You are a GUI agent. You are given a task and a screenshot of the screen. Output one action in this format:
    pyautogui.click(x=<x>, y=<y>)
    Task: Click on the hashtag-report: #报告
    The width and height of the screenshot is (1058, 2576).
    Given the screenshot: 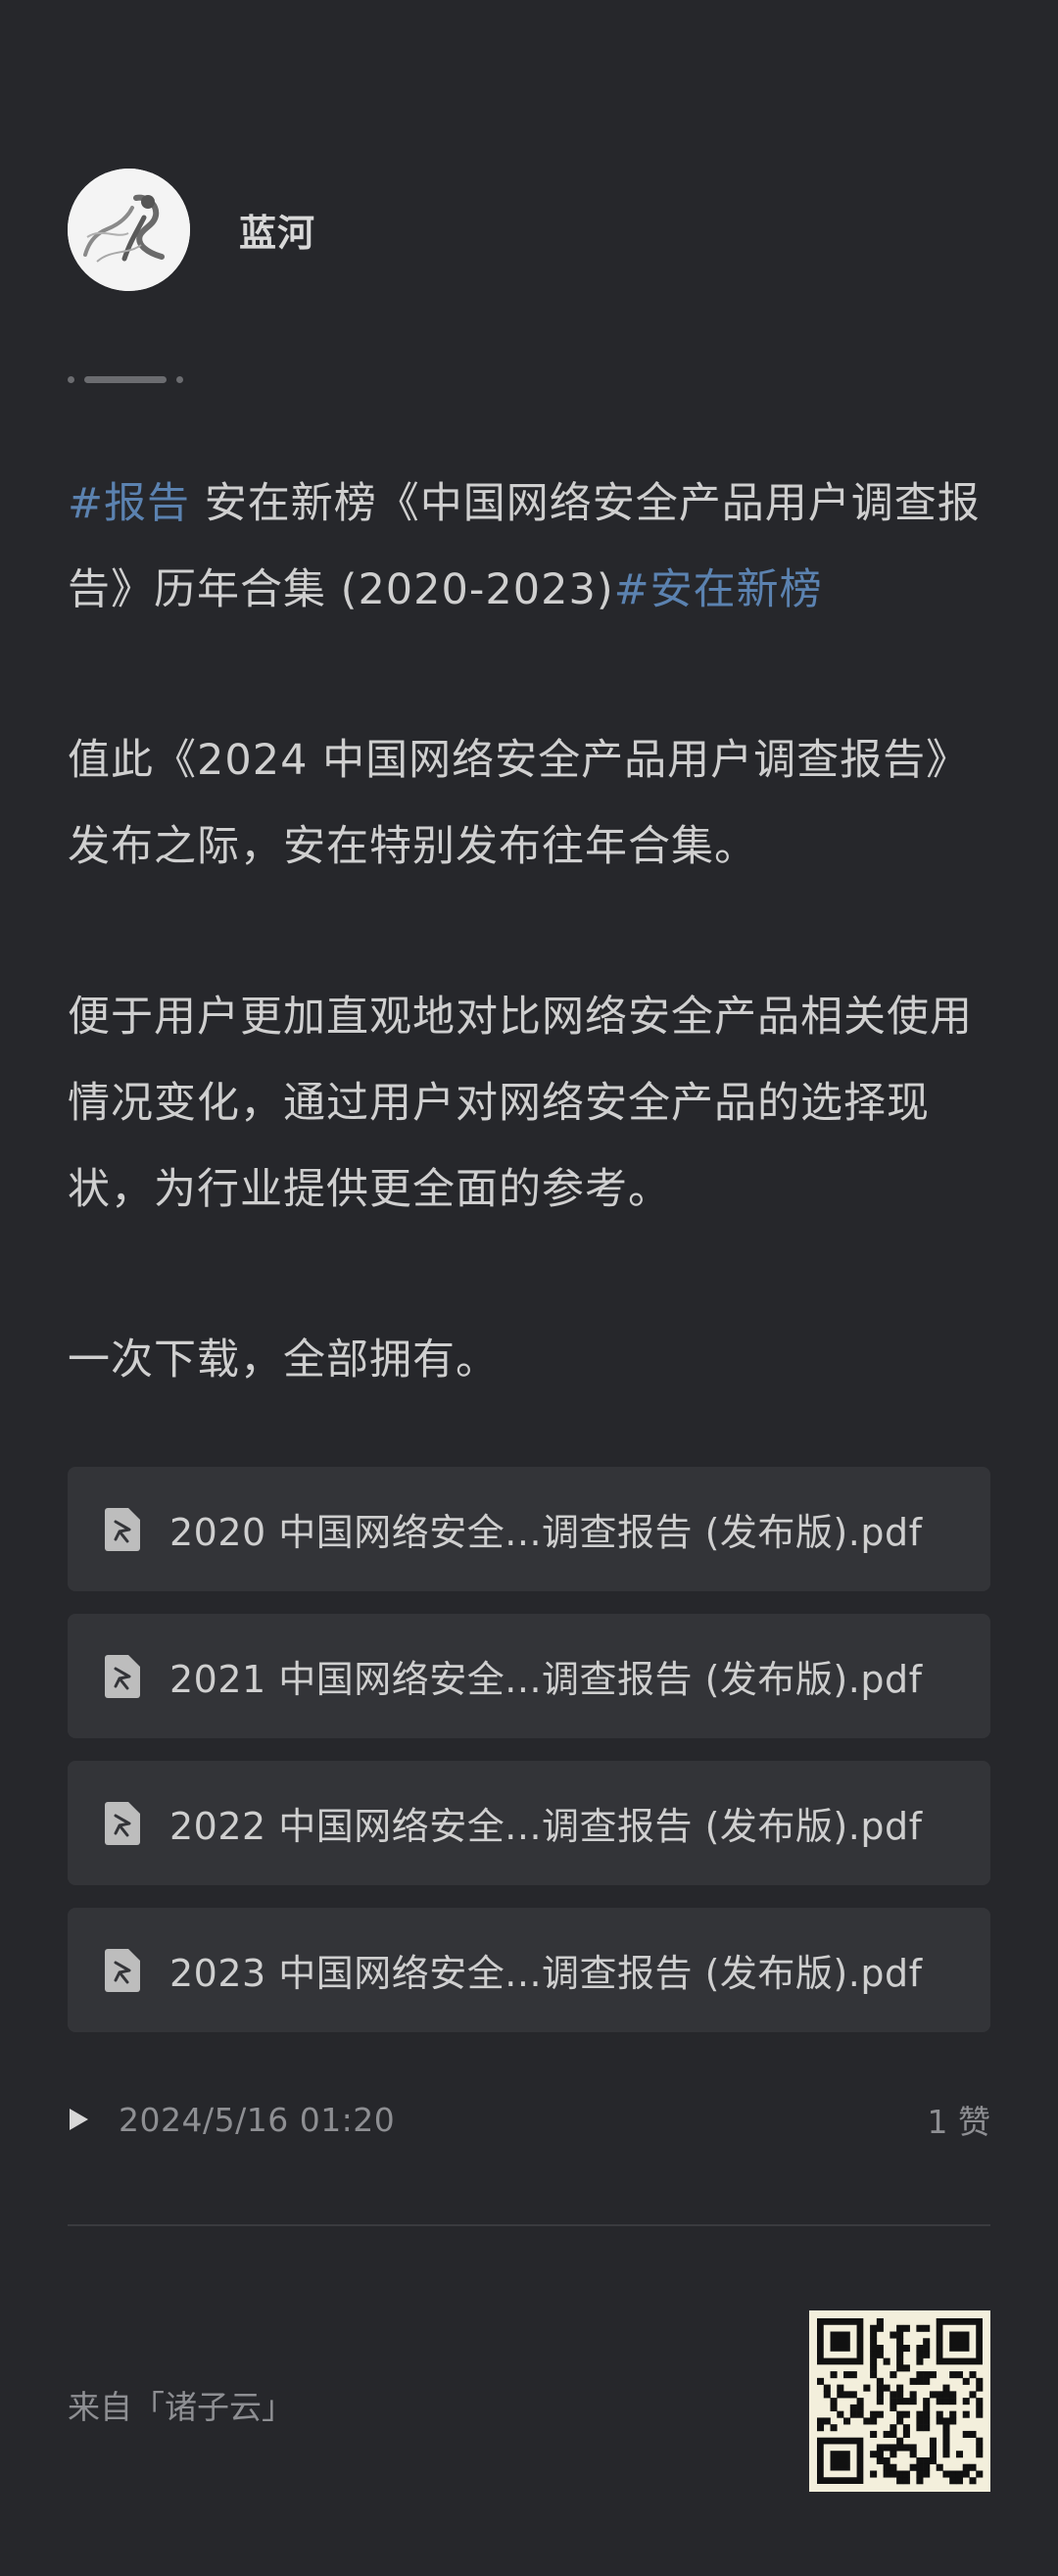 What is the action you would take?
    pyautogui.click(x=129, y=503)
    